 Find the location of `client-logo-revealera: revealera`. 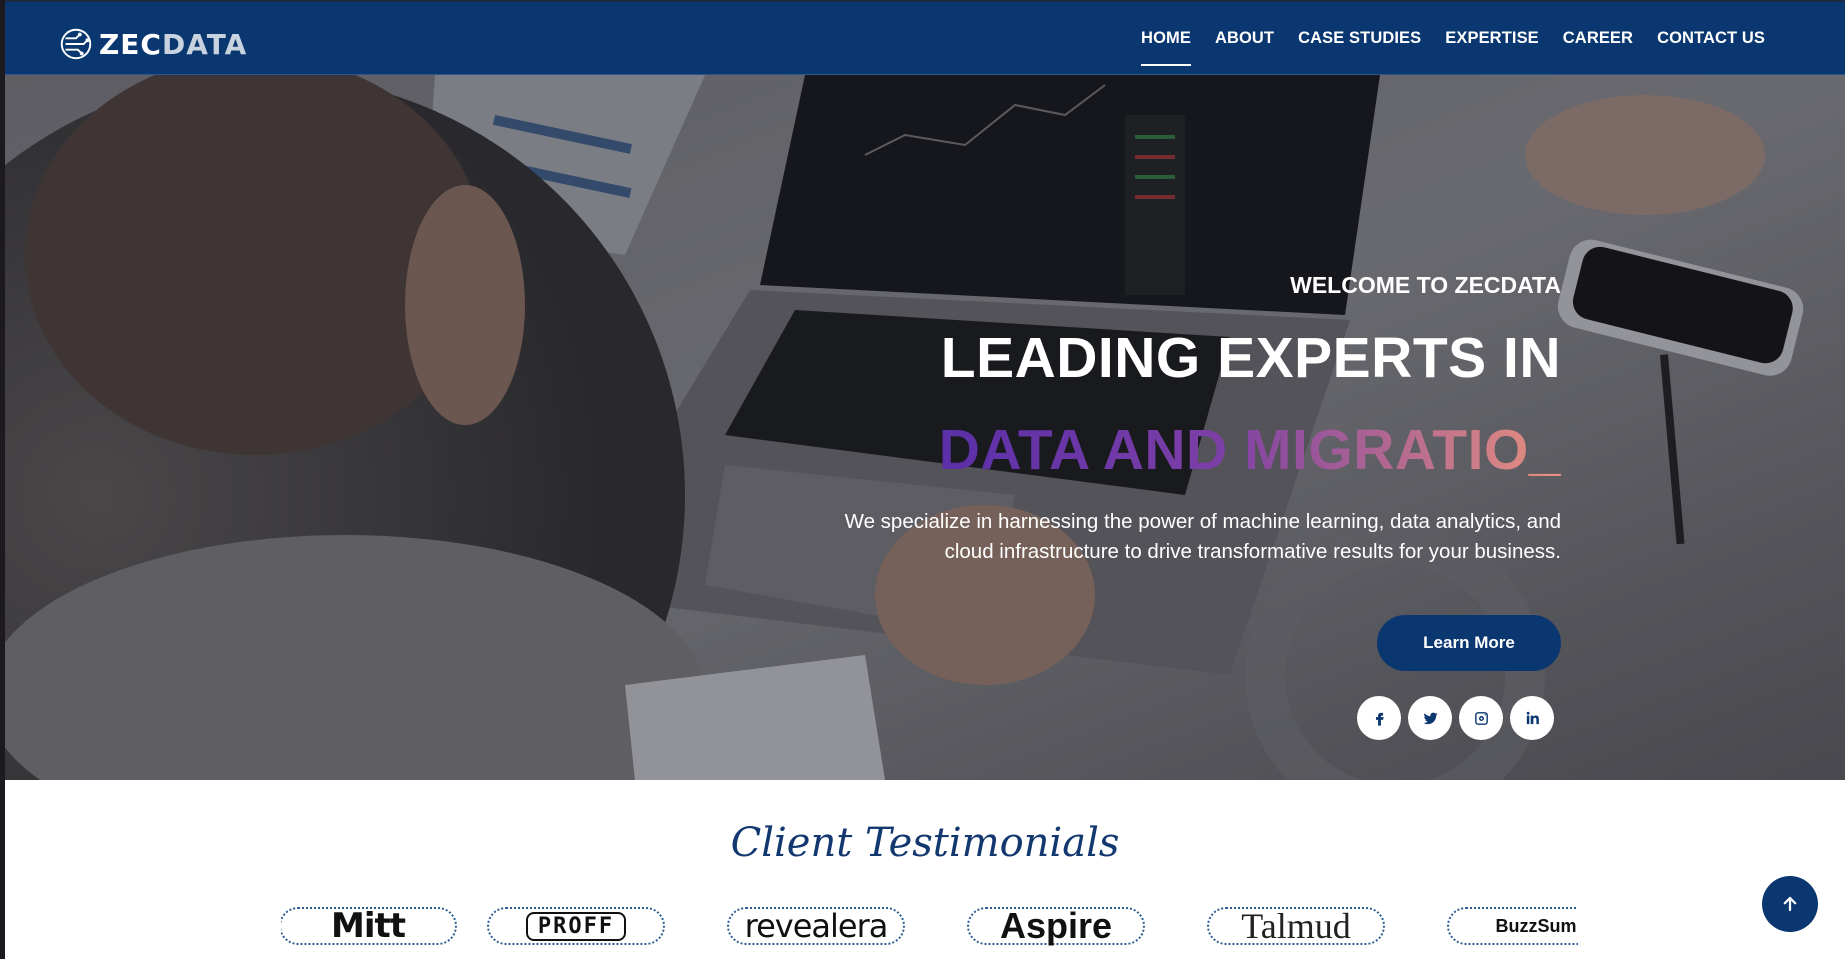

client-logo-revealera: revealera is located at coordinates (816, 926).